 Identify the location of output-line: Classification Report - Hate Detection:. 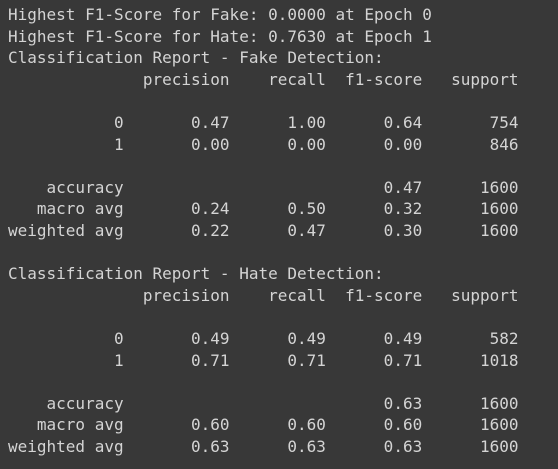
(196, 274).